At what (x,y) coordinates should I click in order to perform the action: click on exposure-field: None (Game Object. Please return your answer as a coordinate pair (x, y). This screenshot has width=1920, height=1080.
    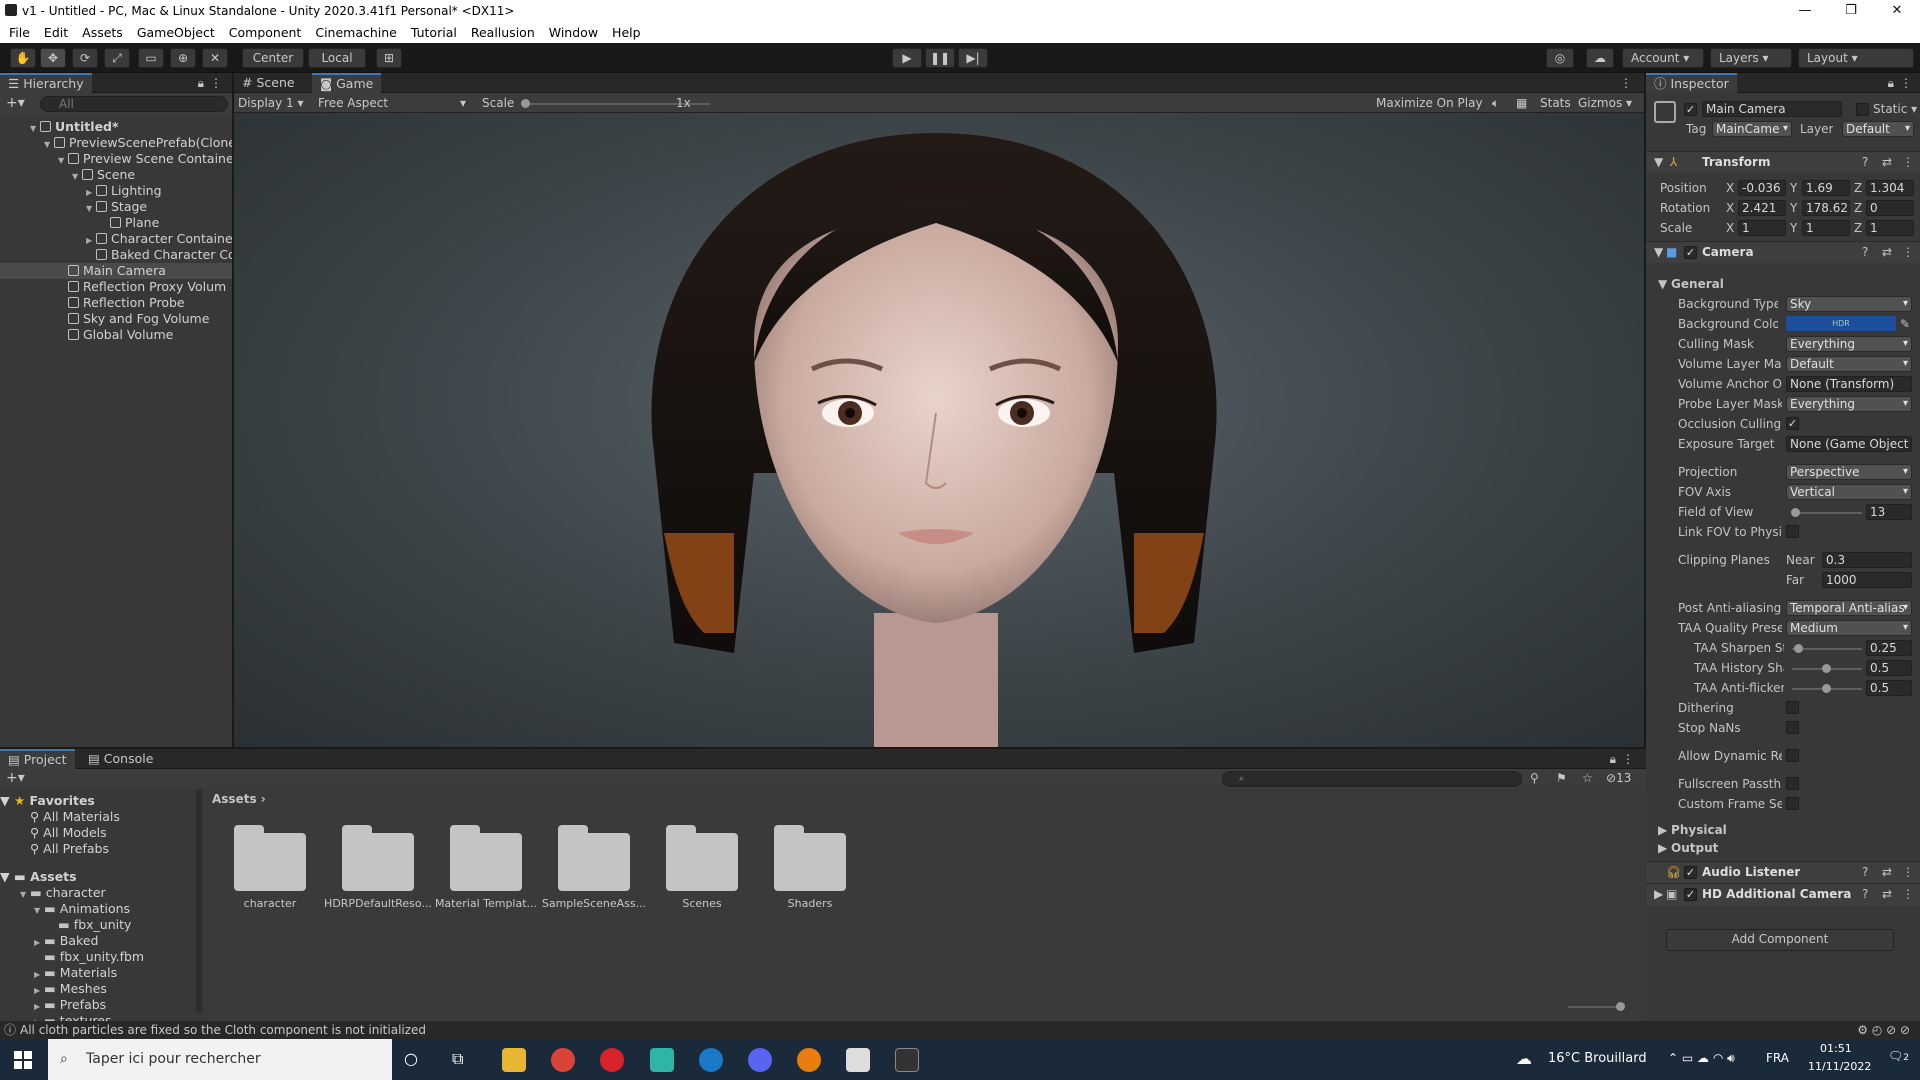
    Looking at the image, I should click on (1849, 444).